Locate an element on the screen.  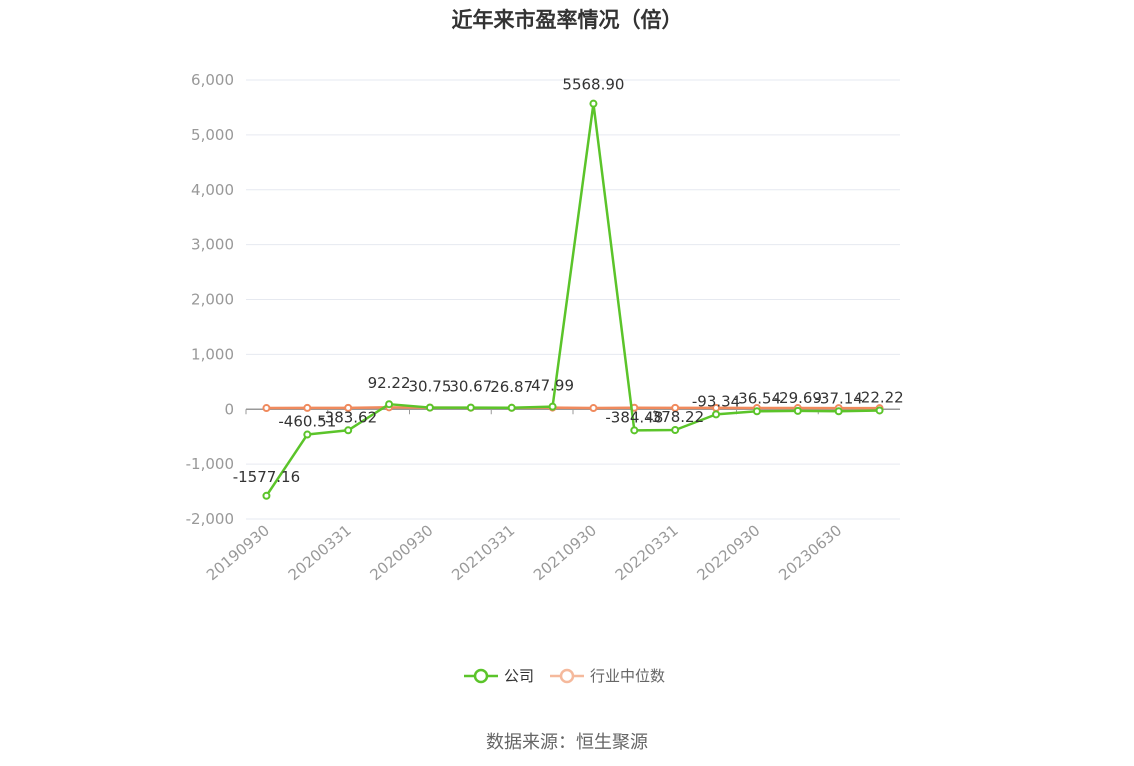
y-tick-label: 4,000 is located at coordinates (212, 190).